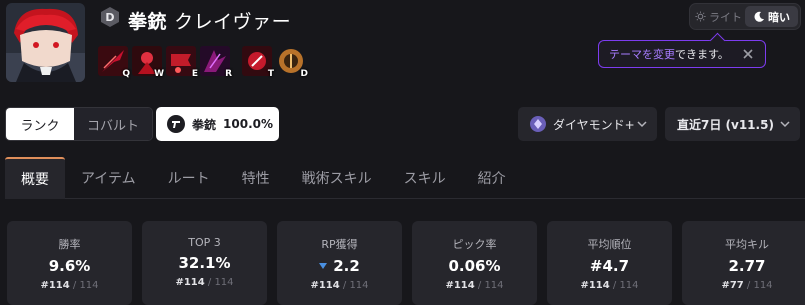 The height and width of the screenshot is (305, 805). Describe the element at coordinates (148, 22) in the screenshot. I see `weapon-name: 拳銃` at that location.